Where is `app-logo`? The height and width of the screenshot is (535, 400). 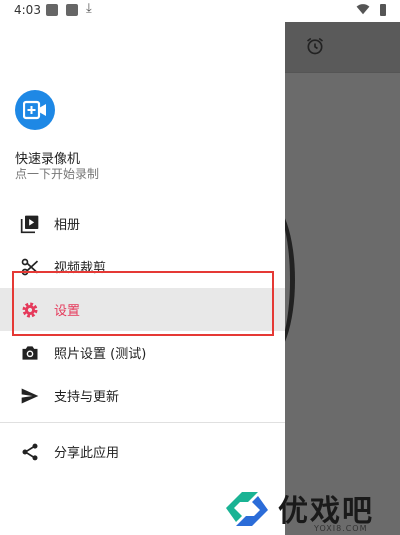 app-logo is located at coordinates (35, 110).